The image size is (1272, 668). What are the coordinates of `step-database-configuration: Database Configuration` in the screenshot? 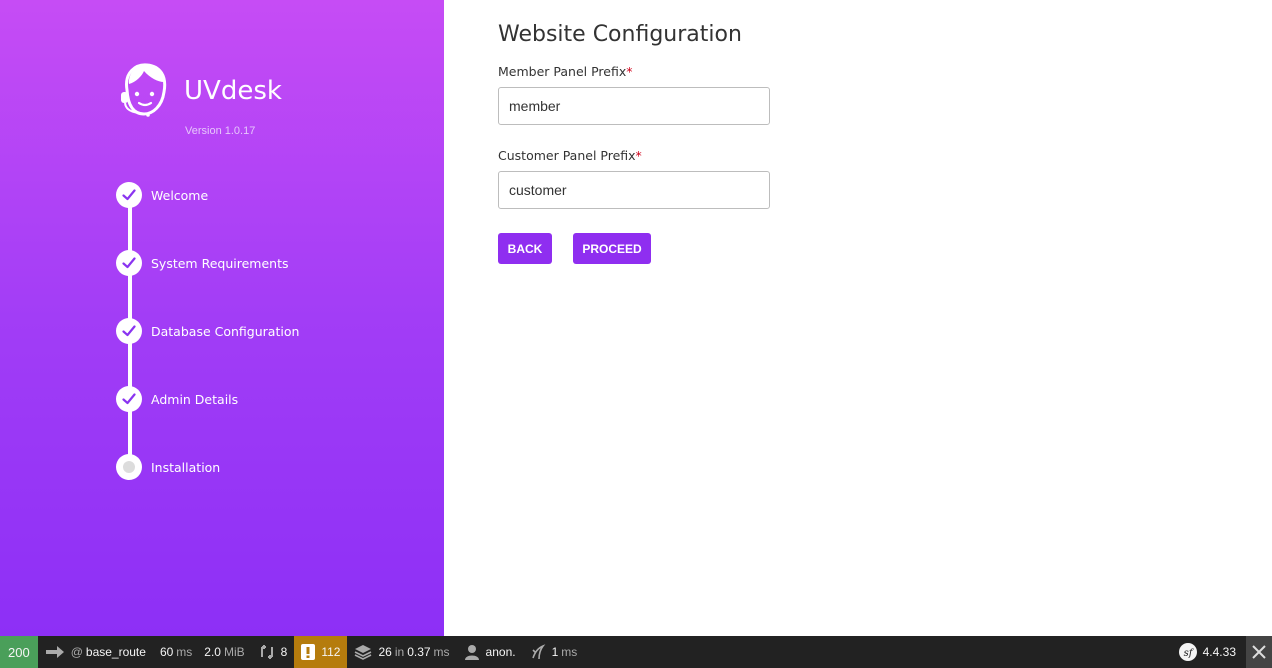 It's located at (207, 331).